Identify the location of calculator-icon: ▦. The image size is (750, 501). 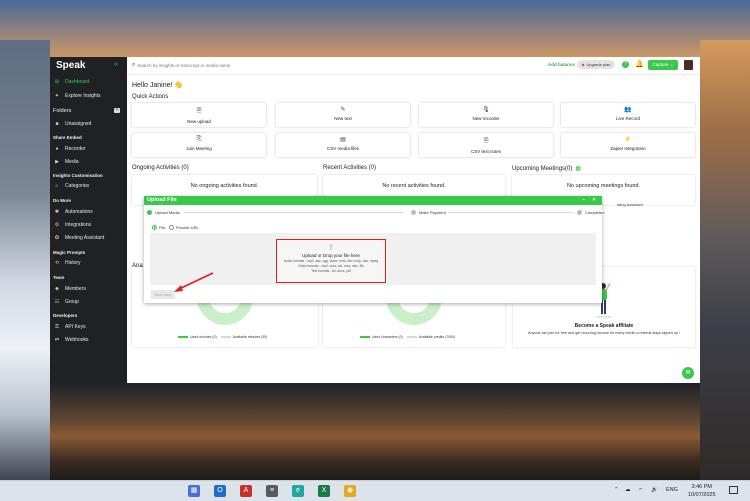
(194, 491).